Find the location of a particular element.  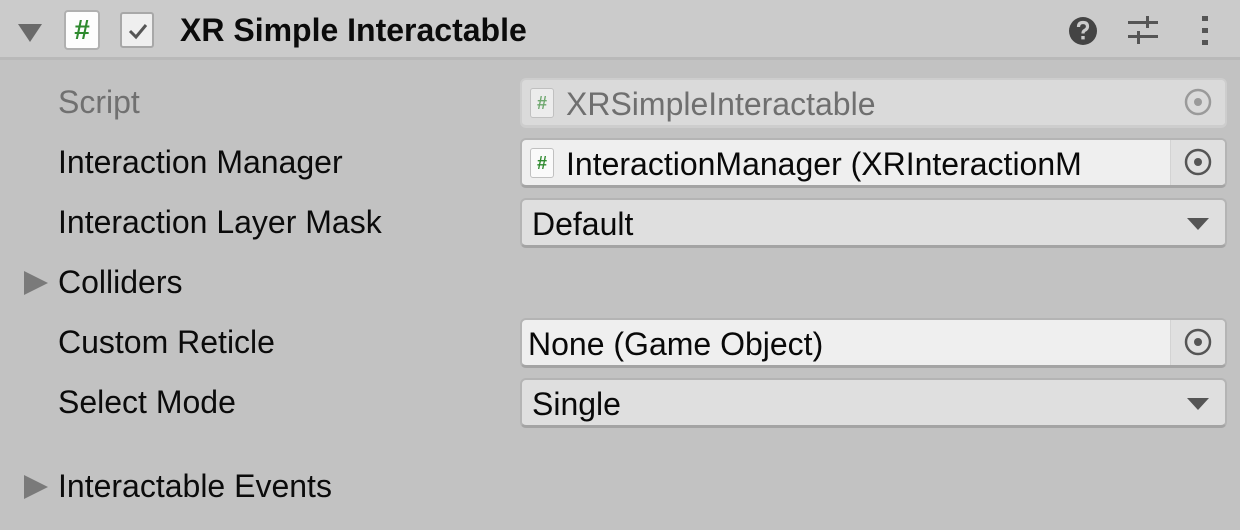

component-enabled-checkbox is located at coordinates (137, 30).